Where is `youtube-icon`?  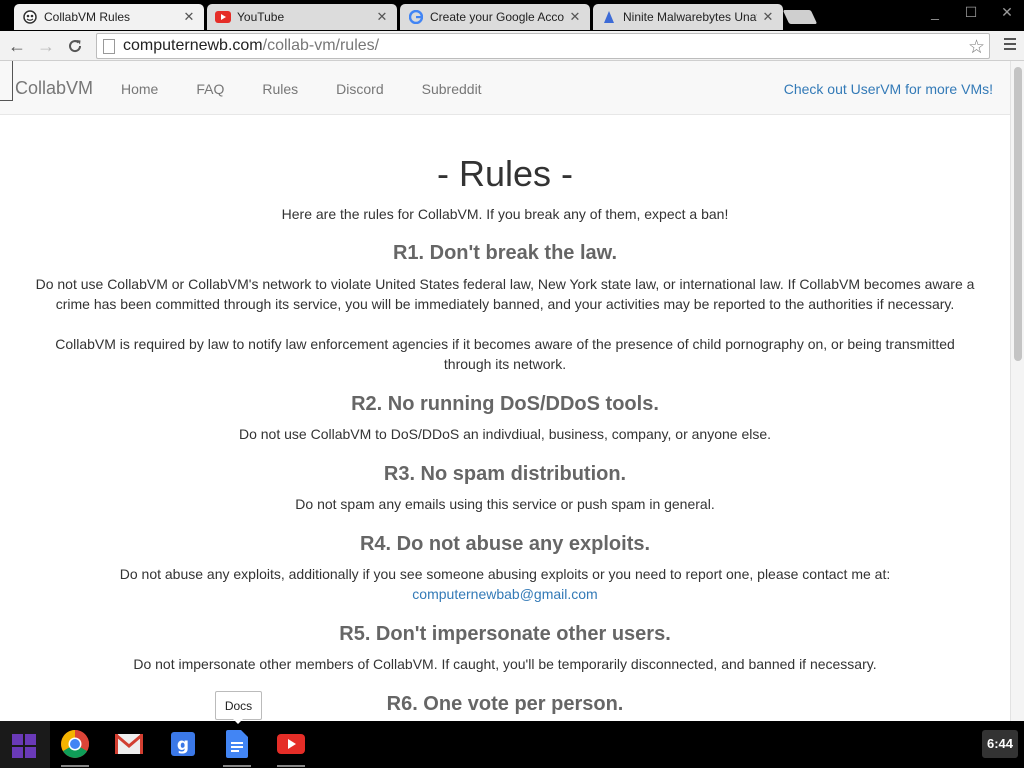 youtube-icon is located at coordinates (223, 17).